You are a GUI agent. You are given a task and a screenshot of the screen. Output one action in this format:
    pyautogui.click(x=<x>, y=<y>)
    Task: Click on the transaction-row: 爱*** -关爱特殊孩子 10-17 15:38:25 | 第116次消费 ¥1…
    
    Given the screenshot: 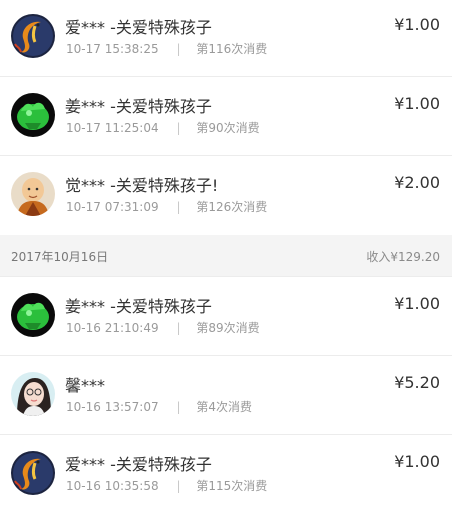 What is the action you would take?
    pyautogui.click(x=226, y=38)
    